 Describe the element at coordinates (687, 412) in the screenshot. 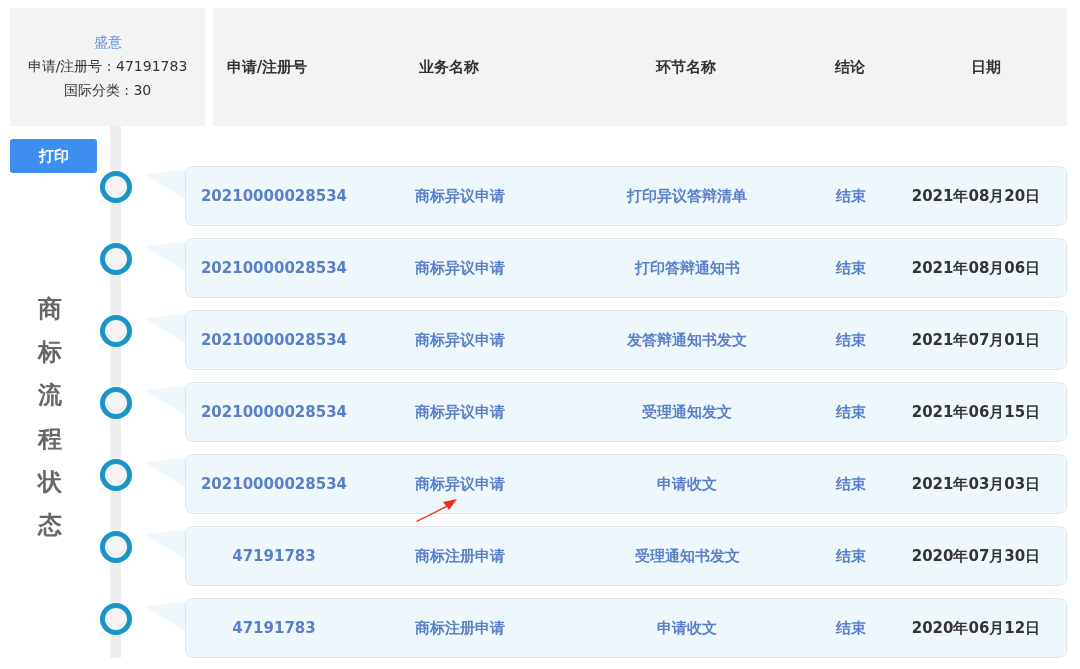

I see `step-name: 受理通知发文` at that location.